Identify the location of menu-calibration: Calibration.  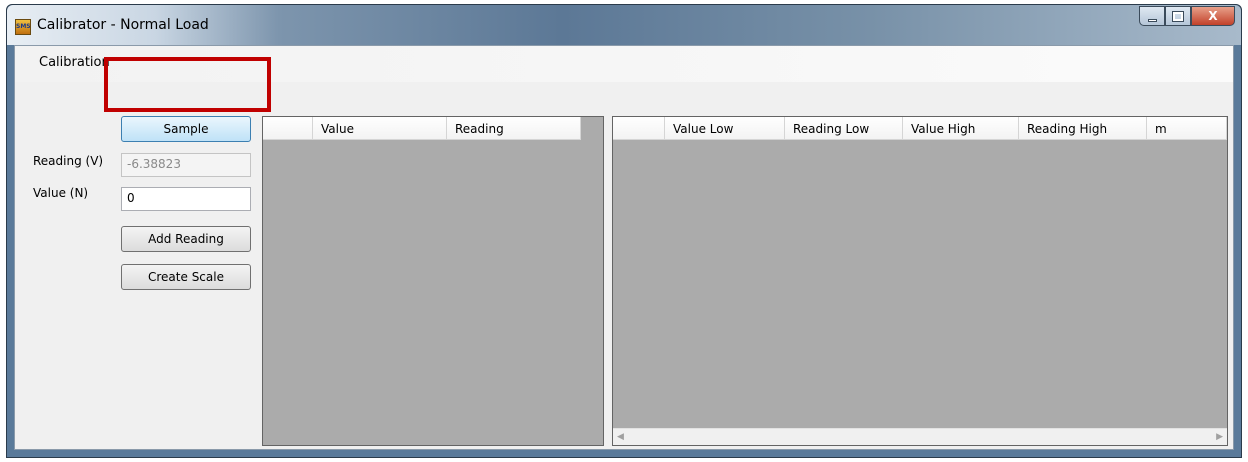
(74, 62).